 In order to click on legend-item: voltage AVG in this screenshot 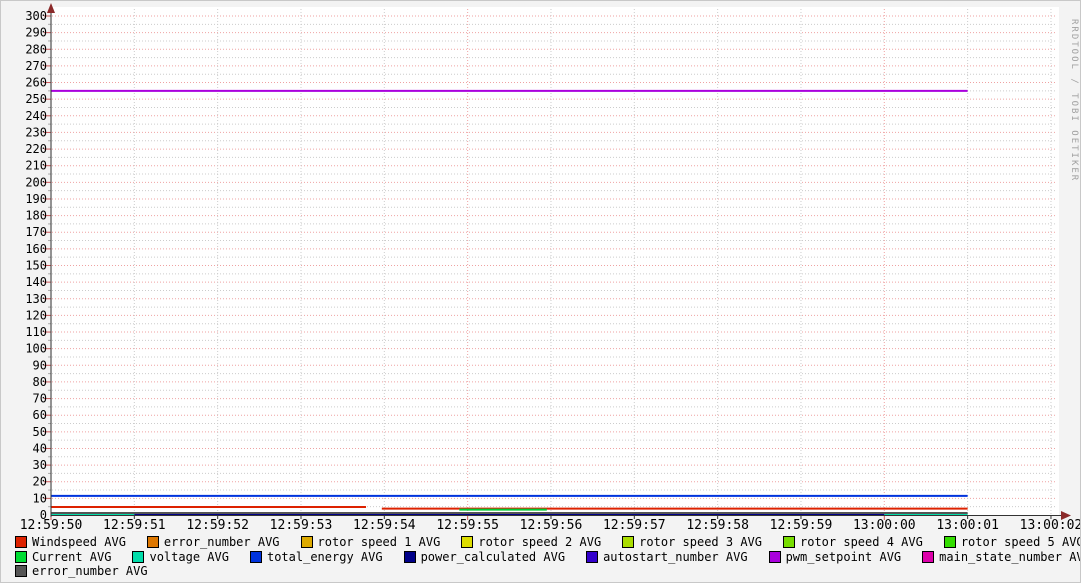, I will do `click(180, 556)`.